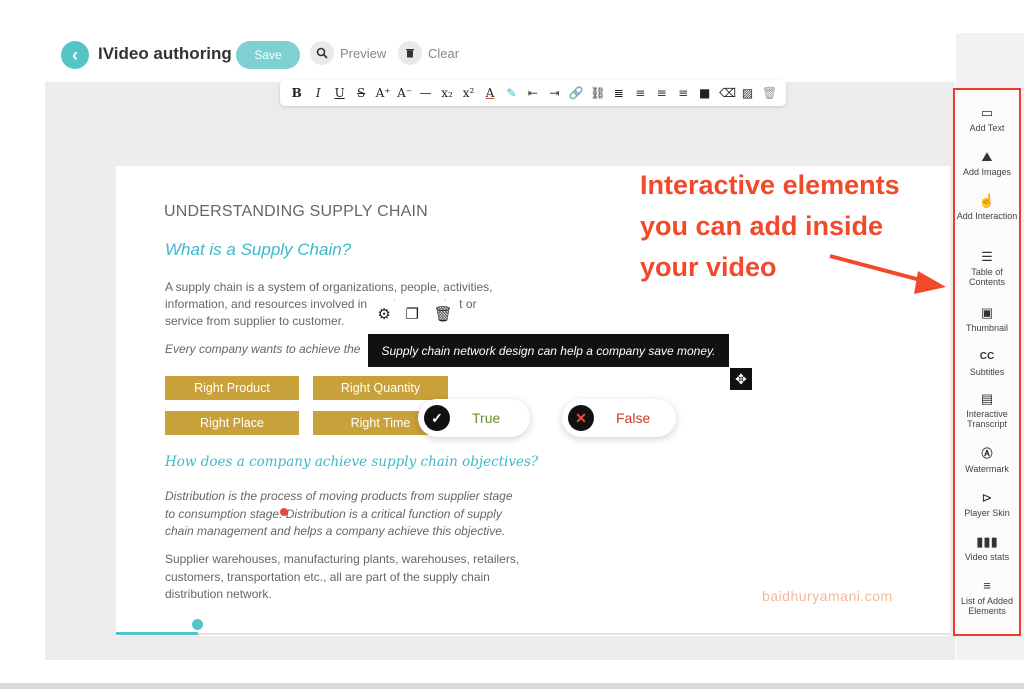 This screenshot has height=689, width=1024. Describe the element at coordinates (361, 93) in the screenshot. I see `strikethrough-button: S` at that location.